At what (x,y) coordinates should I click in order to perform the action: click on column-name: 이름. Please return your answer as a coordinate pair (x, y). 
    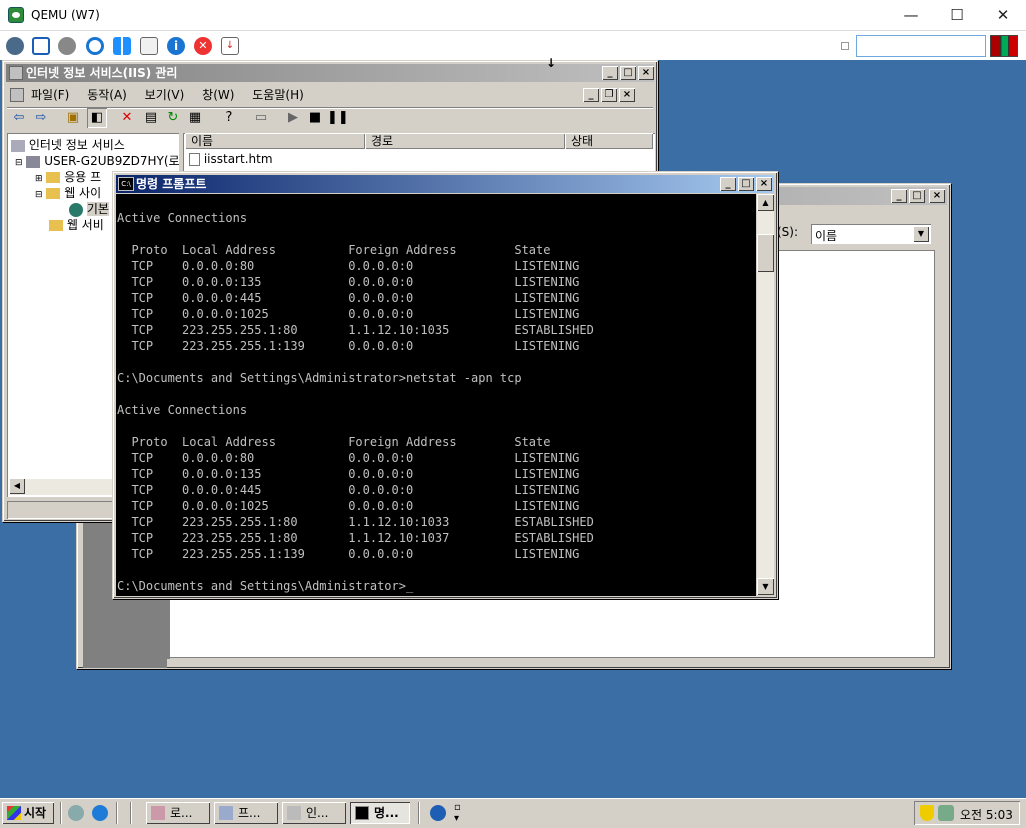
    Looking at the image, I should click on (275, 141).